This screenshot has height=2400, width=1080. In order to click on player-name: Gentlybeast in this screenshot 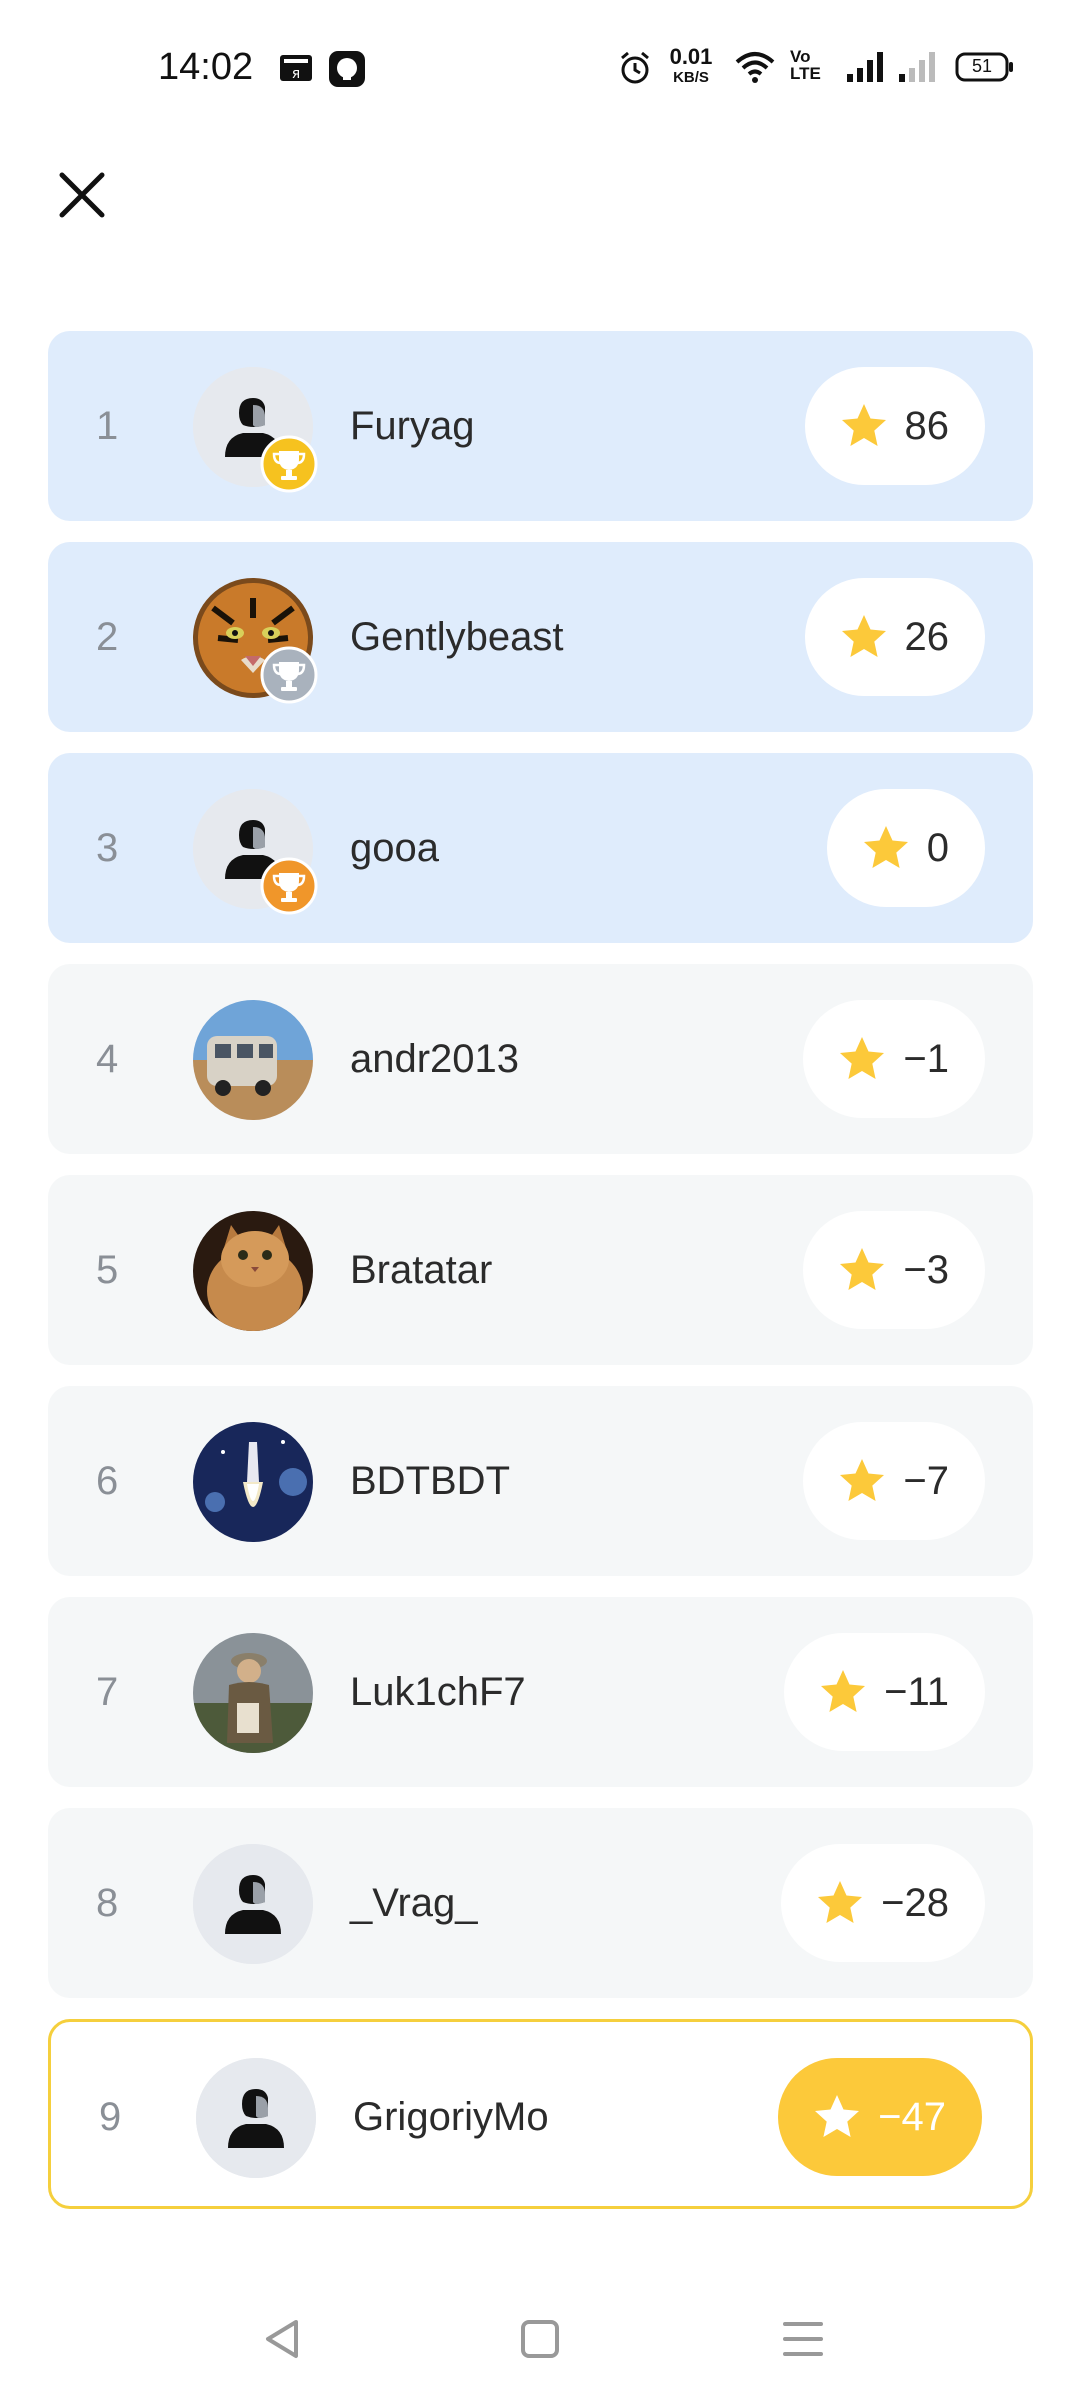, I will do `click(457, 637)`.